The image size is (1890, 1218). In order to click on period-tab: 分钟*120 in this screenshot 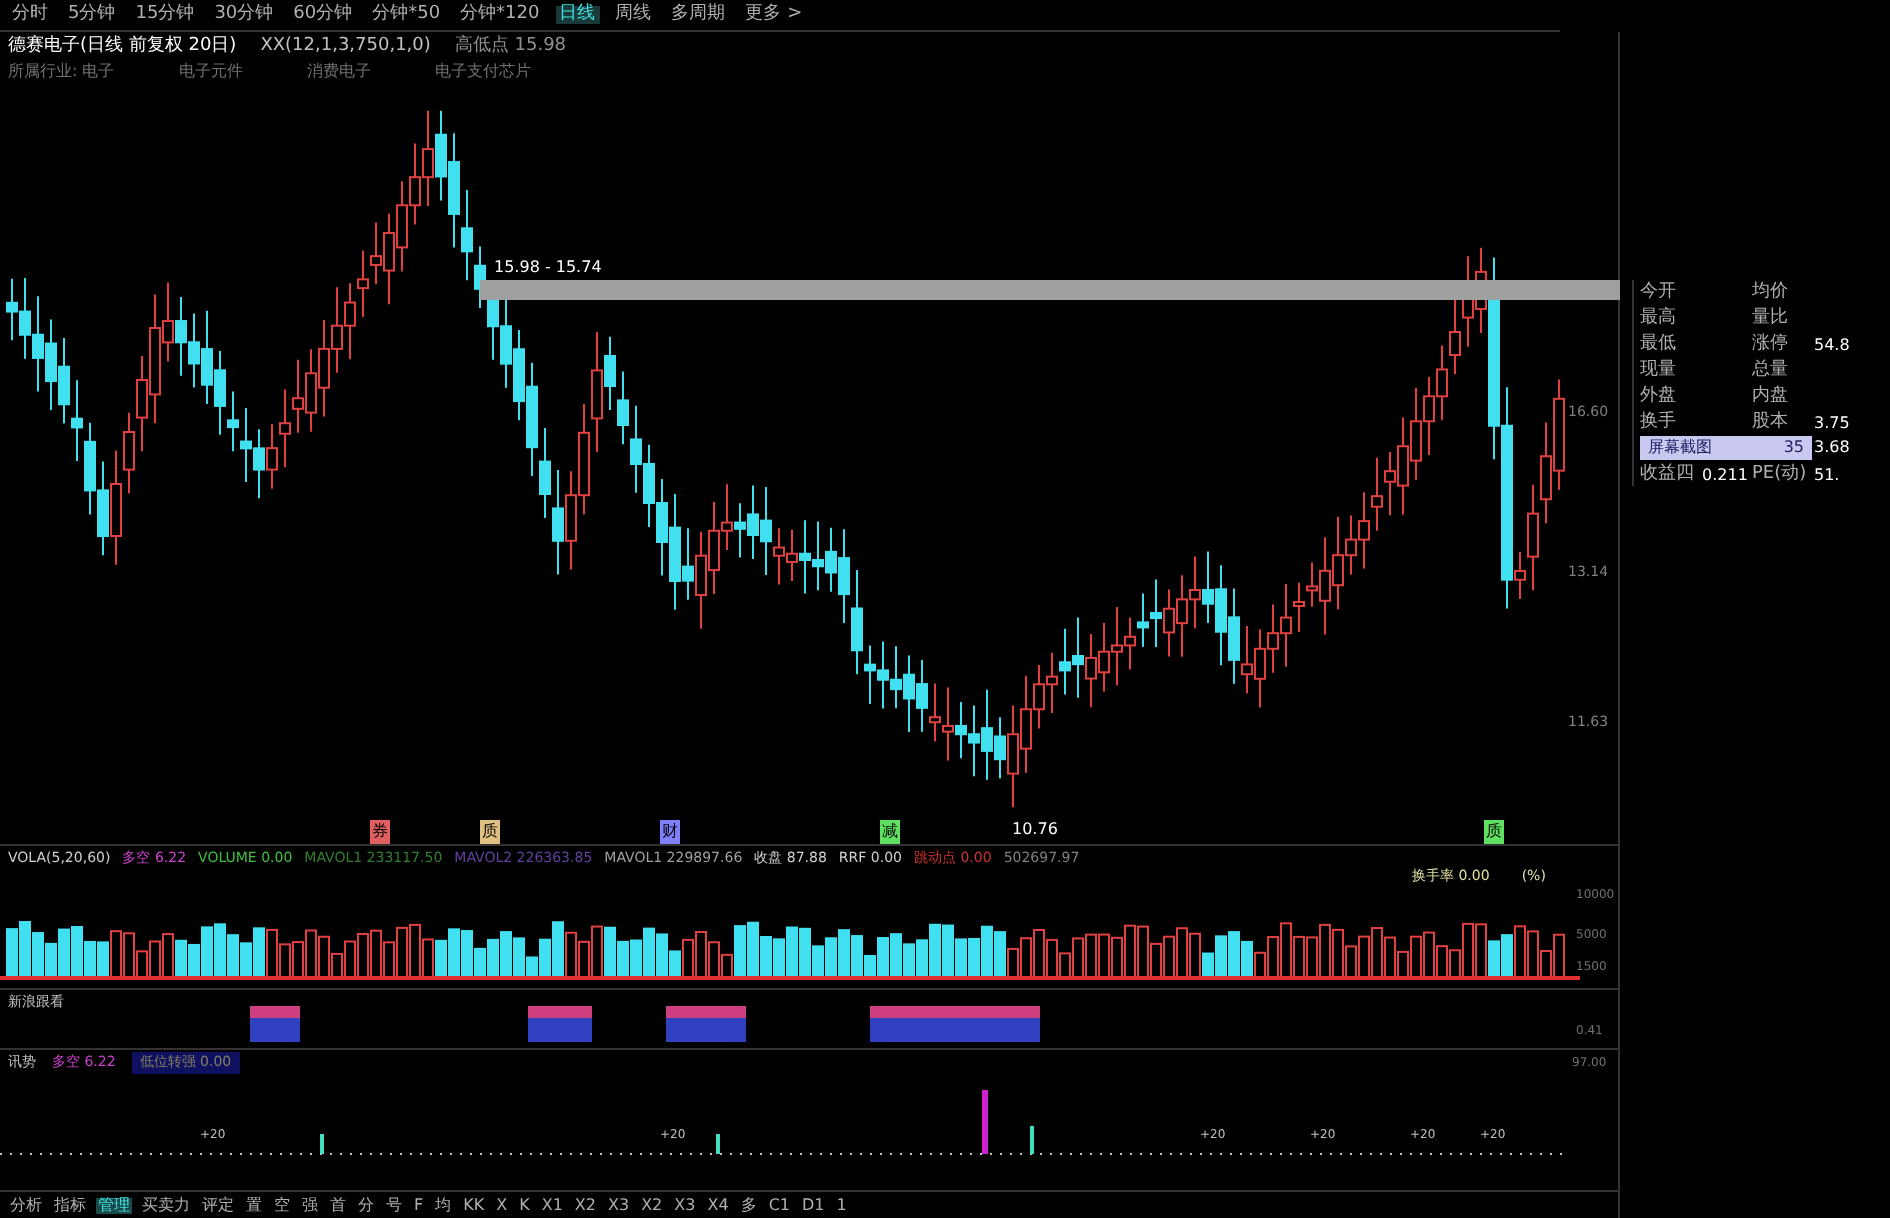, I will do `click(500, 15)`.